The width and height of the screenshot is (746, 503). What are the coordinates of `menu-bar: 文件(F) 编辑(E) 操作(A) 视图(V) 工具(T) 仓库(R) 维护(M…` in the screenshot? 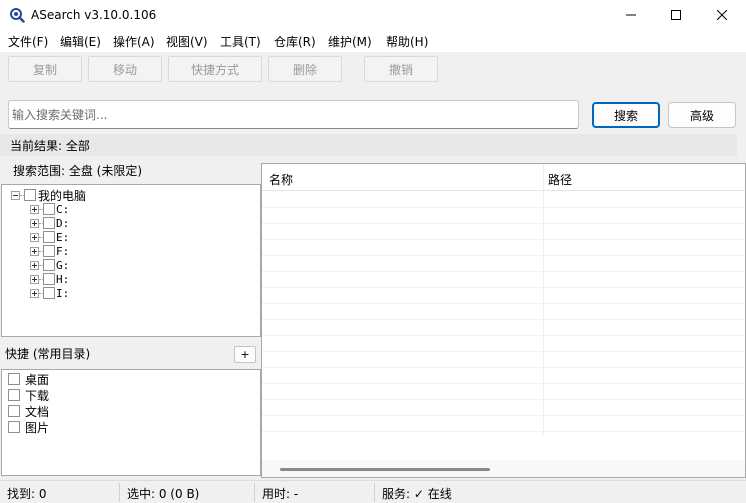 It's located at (373, 41).